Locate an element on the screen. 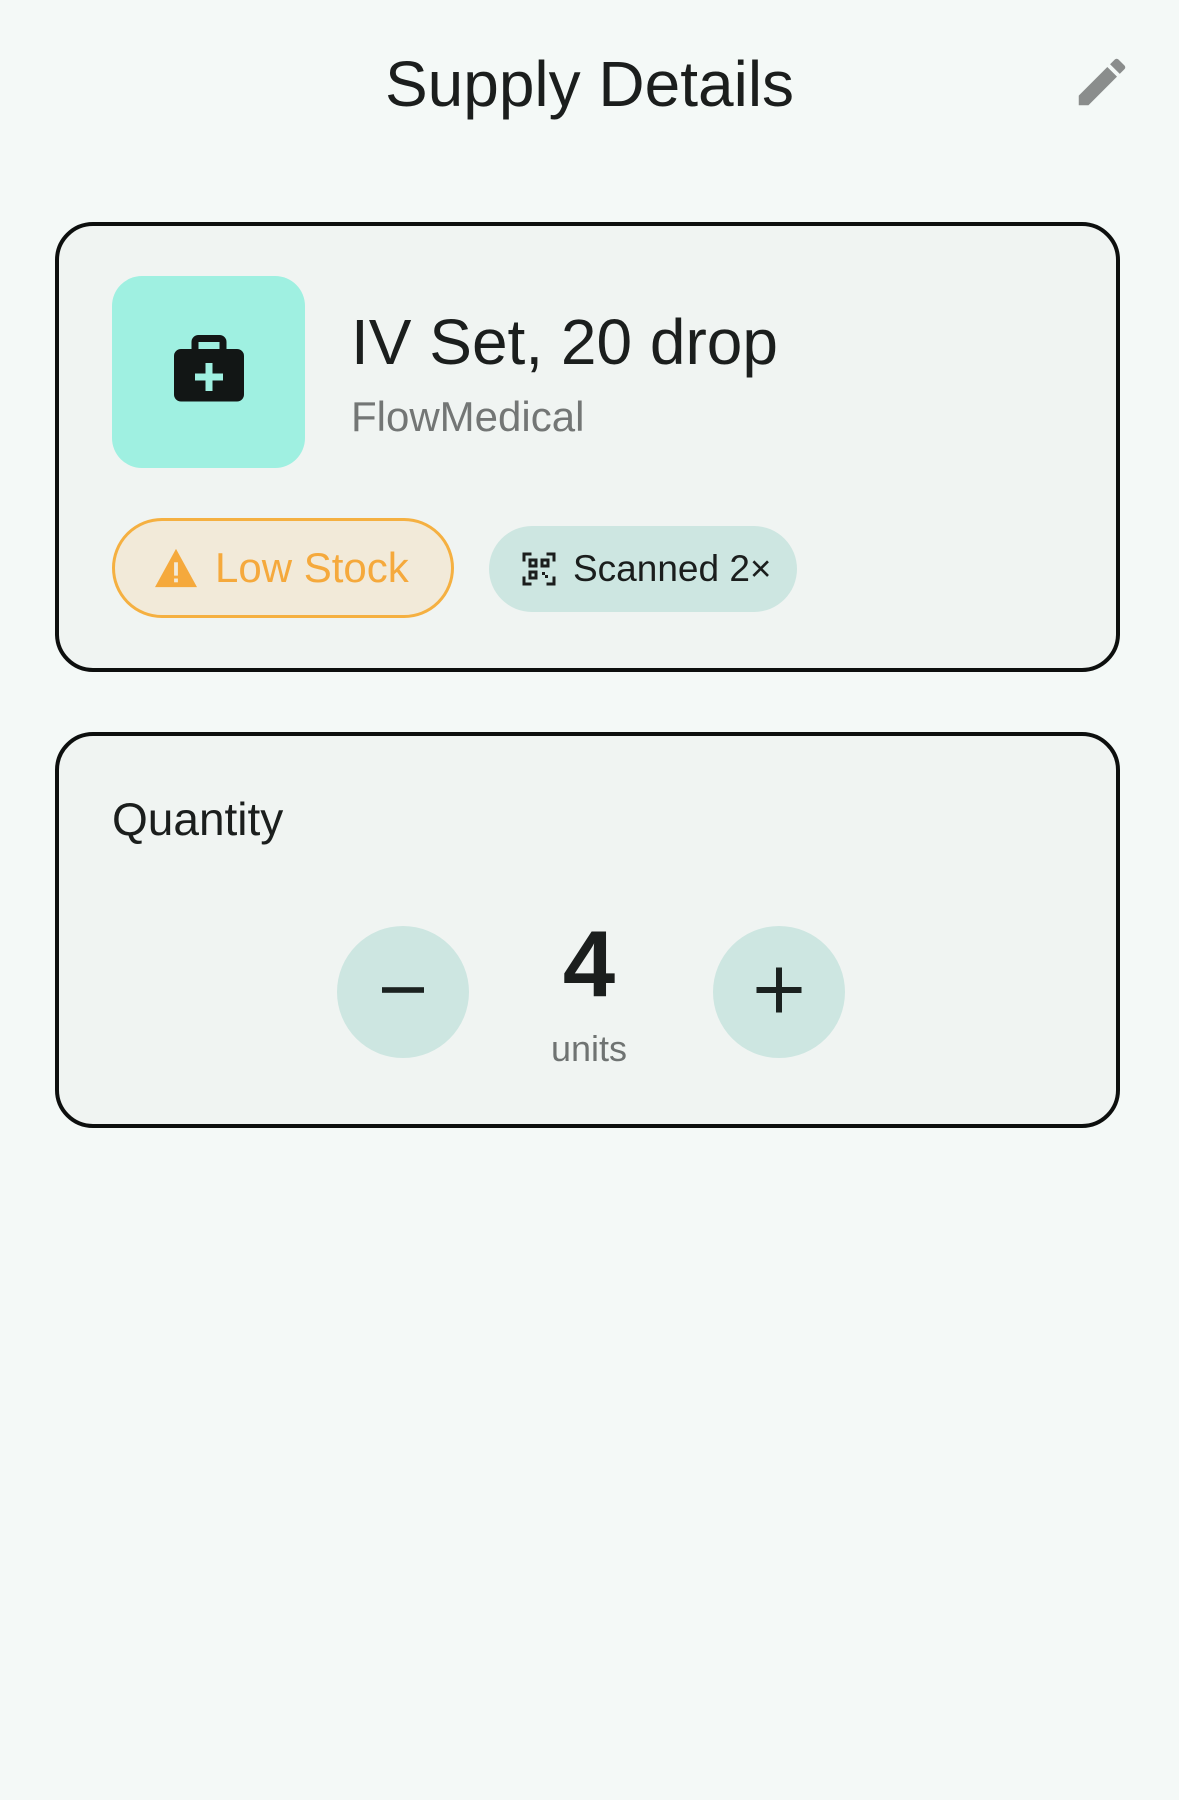  qr-code-icon is located at coordinates (539, 569).